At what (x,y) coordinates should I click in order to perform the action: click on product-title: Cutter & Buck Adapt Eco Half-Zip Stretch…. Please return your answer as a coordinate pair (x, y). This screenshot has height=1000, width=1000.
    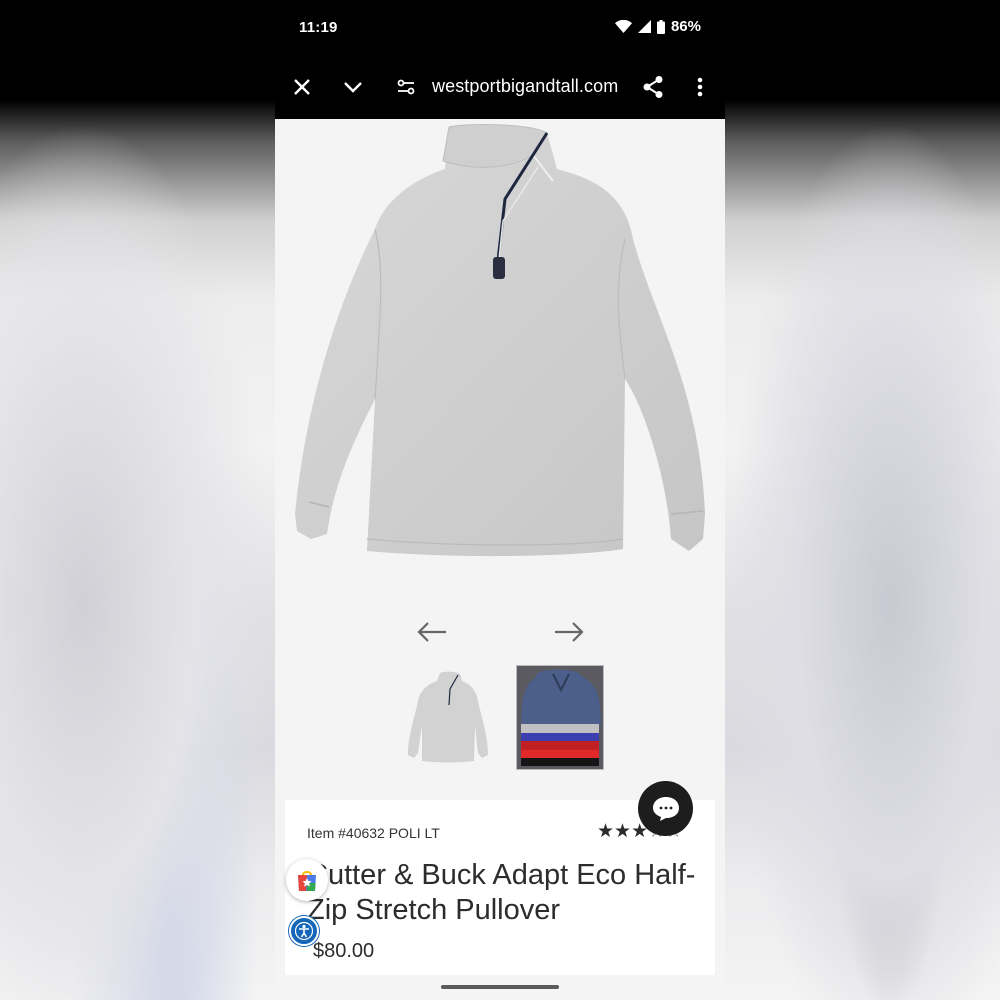
    Looking at the image, I should click on (501, 892).